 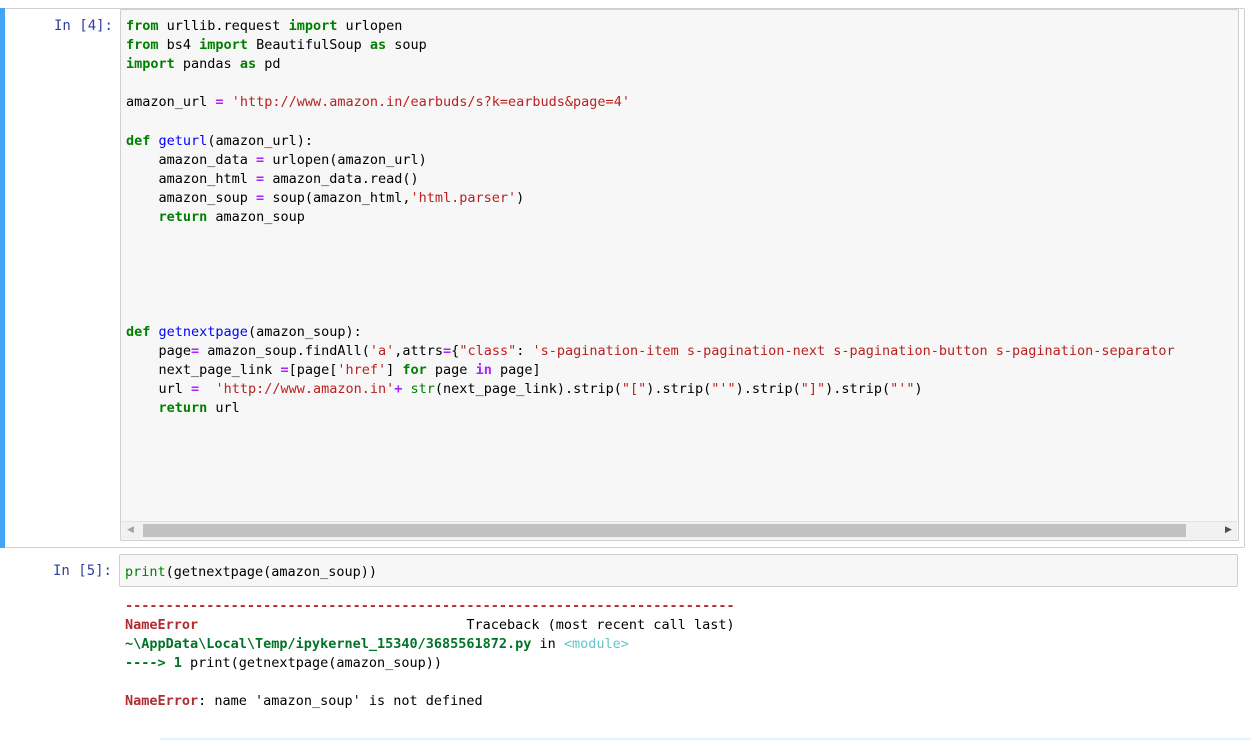 I want to click on code-text: print(getnextpage(amazon_soup)), so click(x=251, y=572).